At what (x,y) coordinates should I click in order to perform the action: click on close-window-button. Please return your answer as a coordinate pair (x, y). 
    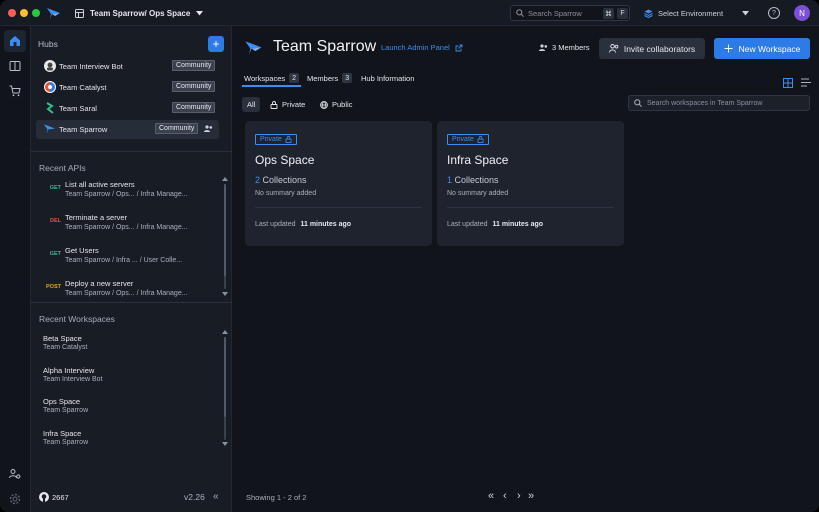
    Looking at the image, I should click on (12, 13).